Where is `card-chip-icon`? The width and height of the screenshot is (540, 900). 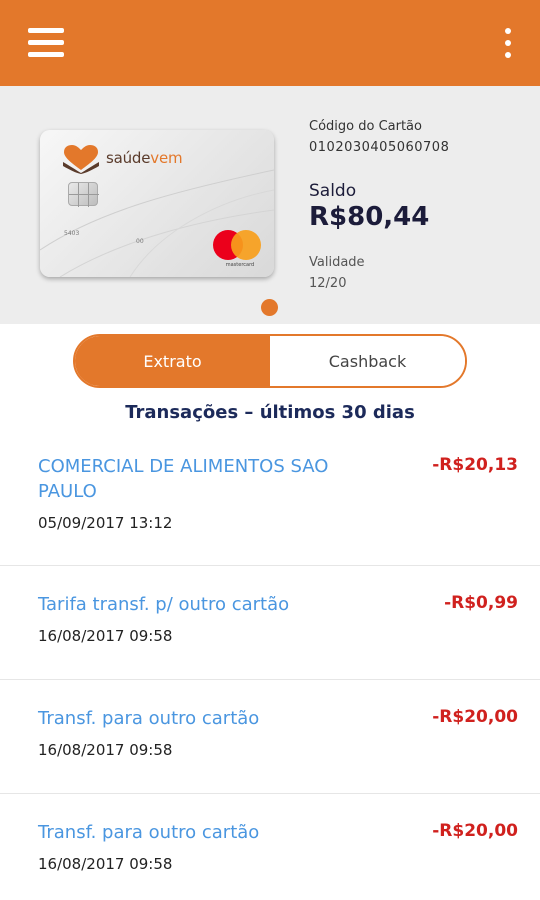
card-chip-icon is located at coordinates (83, 194).